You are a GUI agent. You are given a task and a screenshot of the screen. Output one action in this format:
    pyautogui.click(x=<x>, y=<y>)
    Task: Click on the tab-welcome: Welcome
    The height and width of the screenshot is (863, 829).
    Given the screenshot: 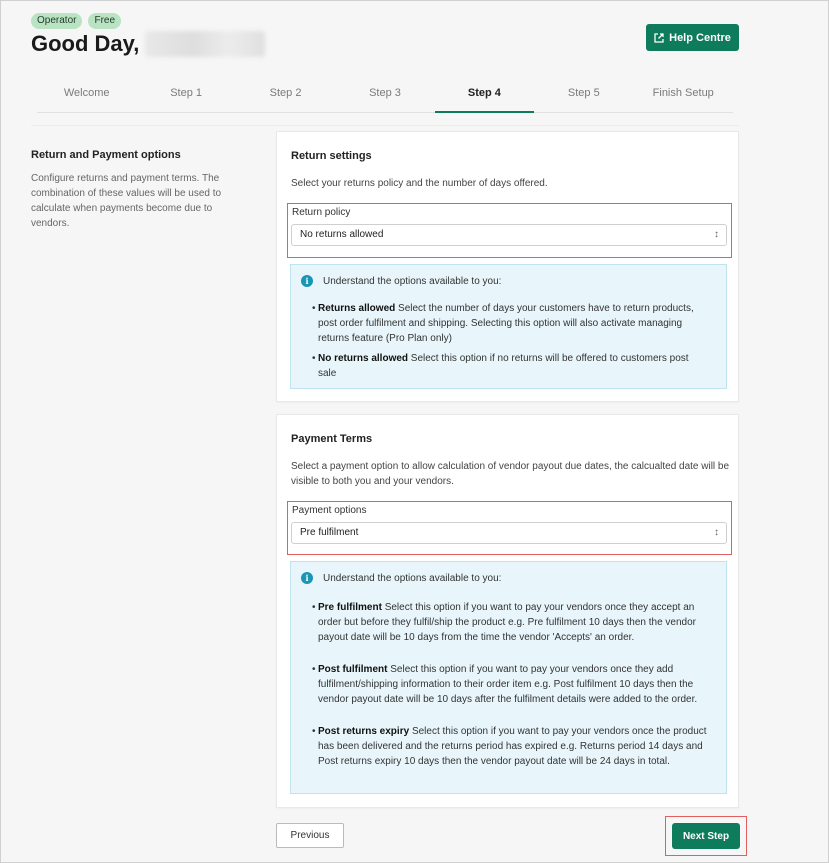 What is the action you would take?
    pyautogui.click(x=86, y=96)
    